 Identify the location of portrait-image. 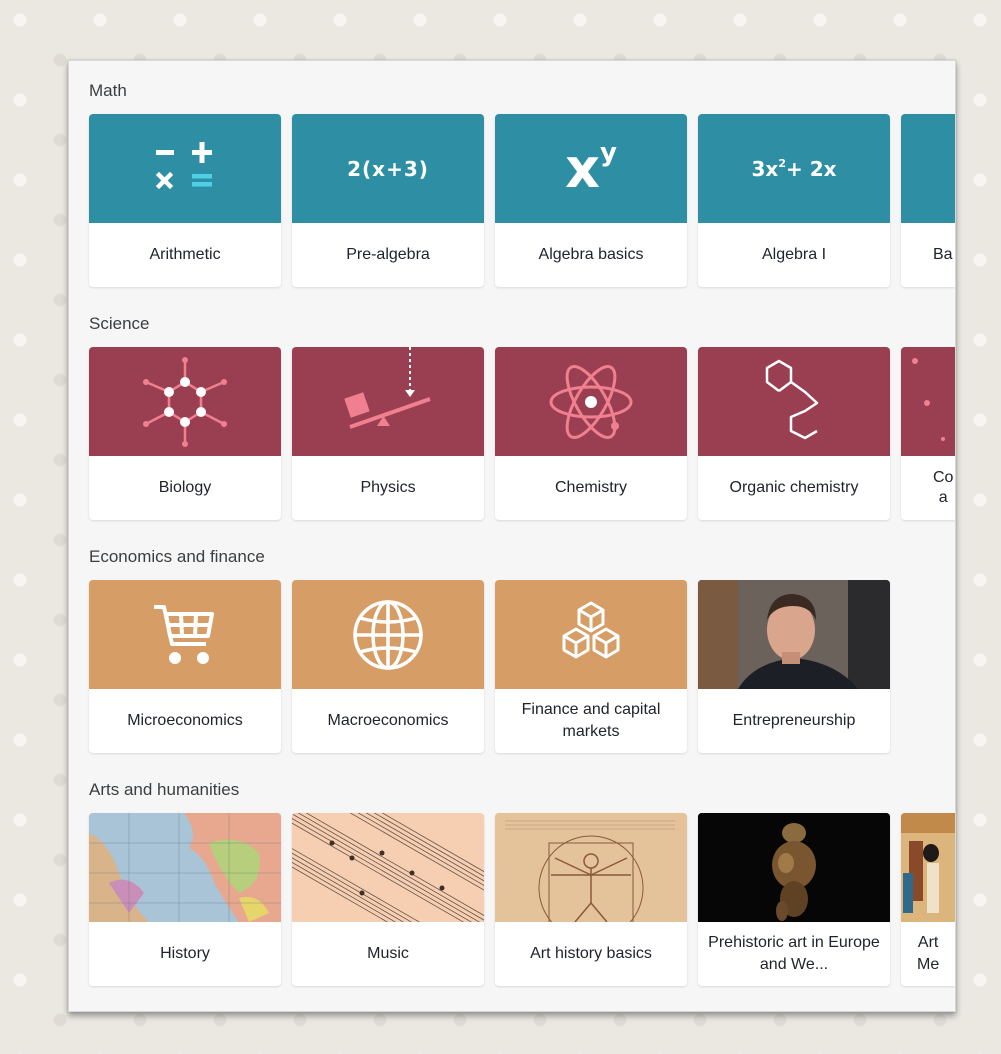
(794, 634).